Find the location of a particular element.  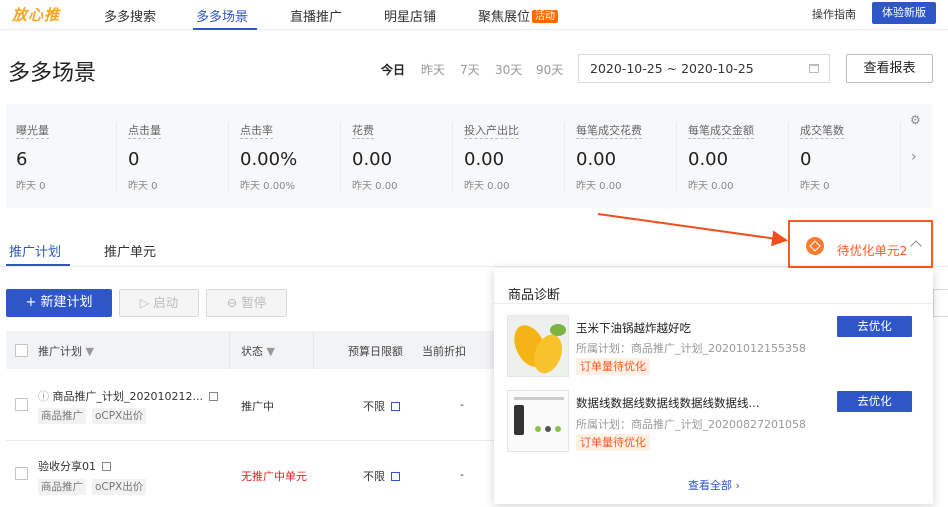

select-all-checkbox is located at coordinates (21, 350).